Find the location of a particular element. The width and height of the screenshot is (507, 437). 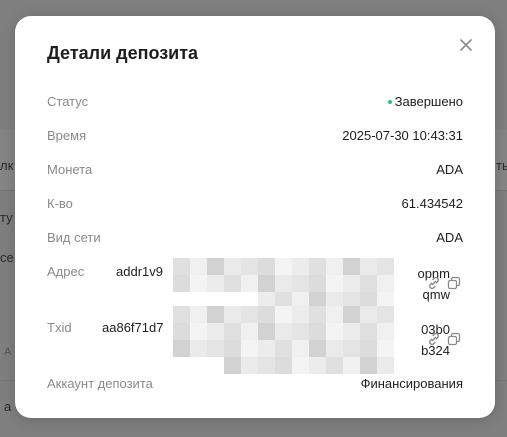

status-value: Завершено is located at coordinates (425, 101).